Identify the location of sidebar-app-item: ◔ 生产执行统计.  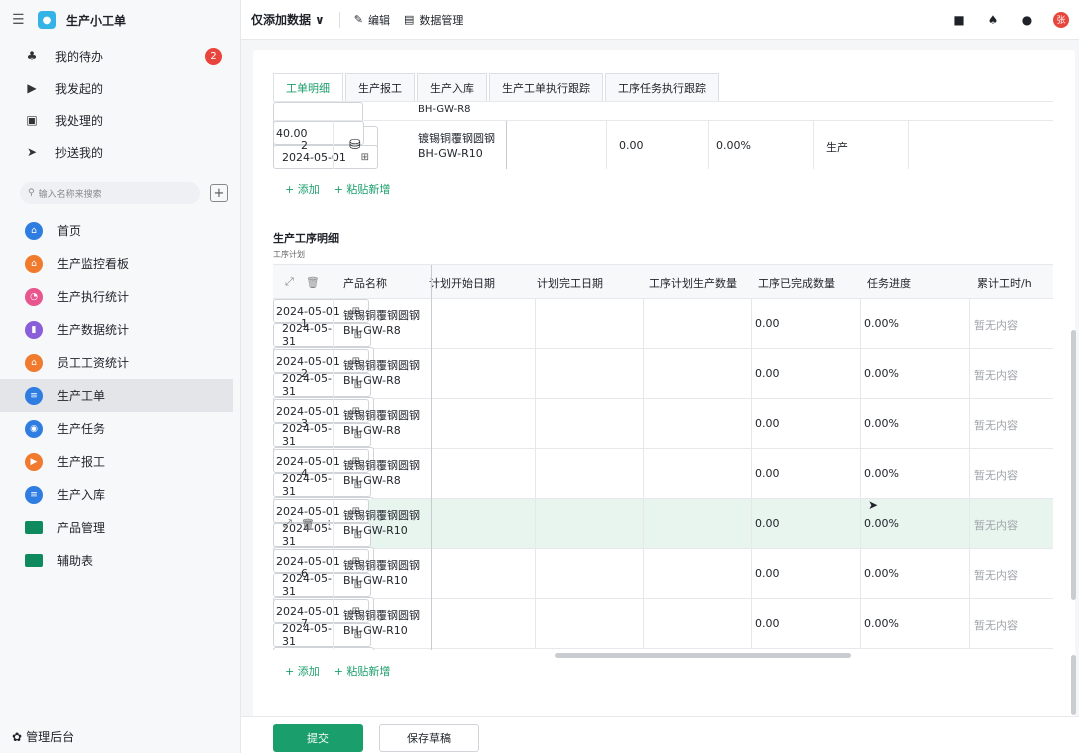
(120, 296).